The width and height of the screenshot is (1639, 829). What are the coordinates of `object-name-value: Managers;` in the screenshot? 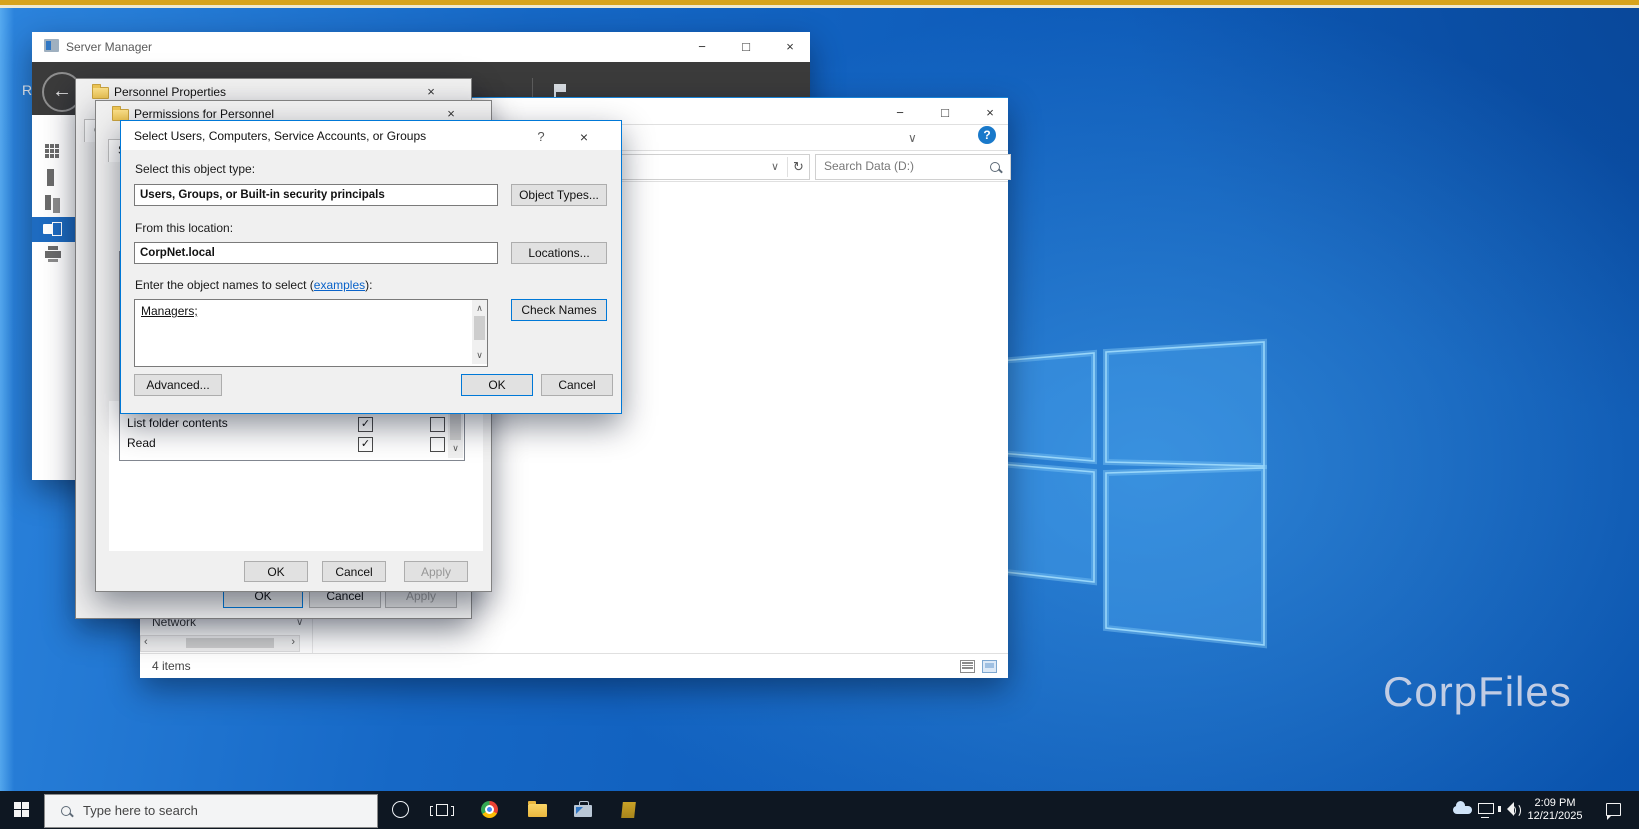 It's located at (169, 311).